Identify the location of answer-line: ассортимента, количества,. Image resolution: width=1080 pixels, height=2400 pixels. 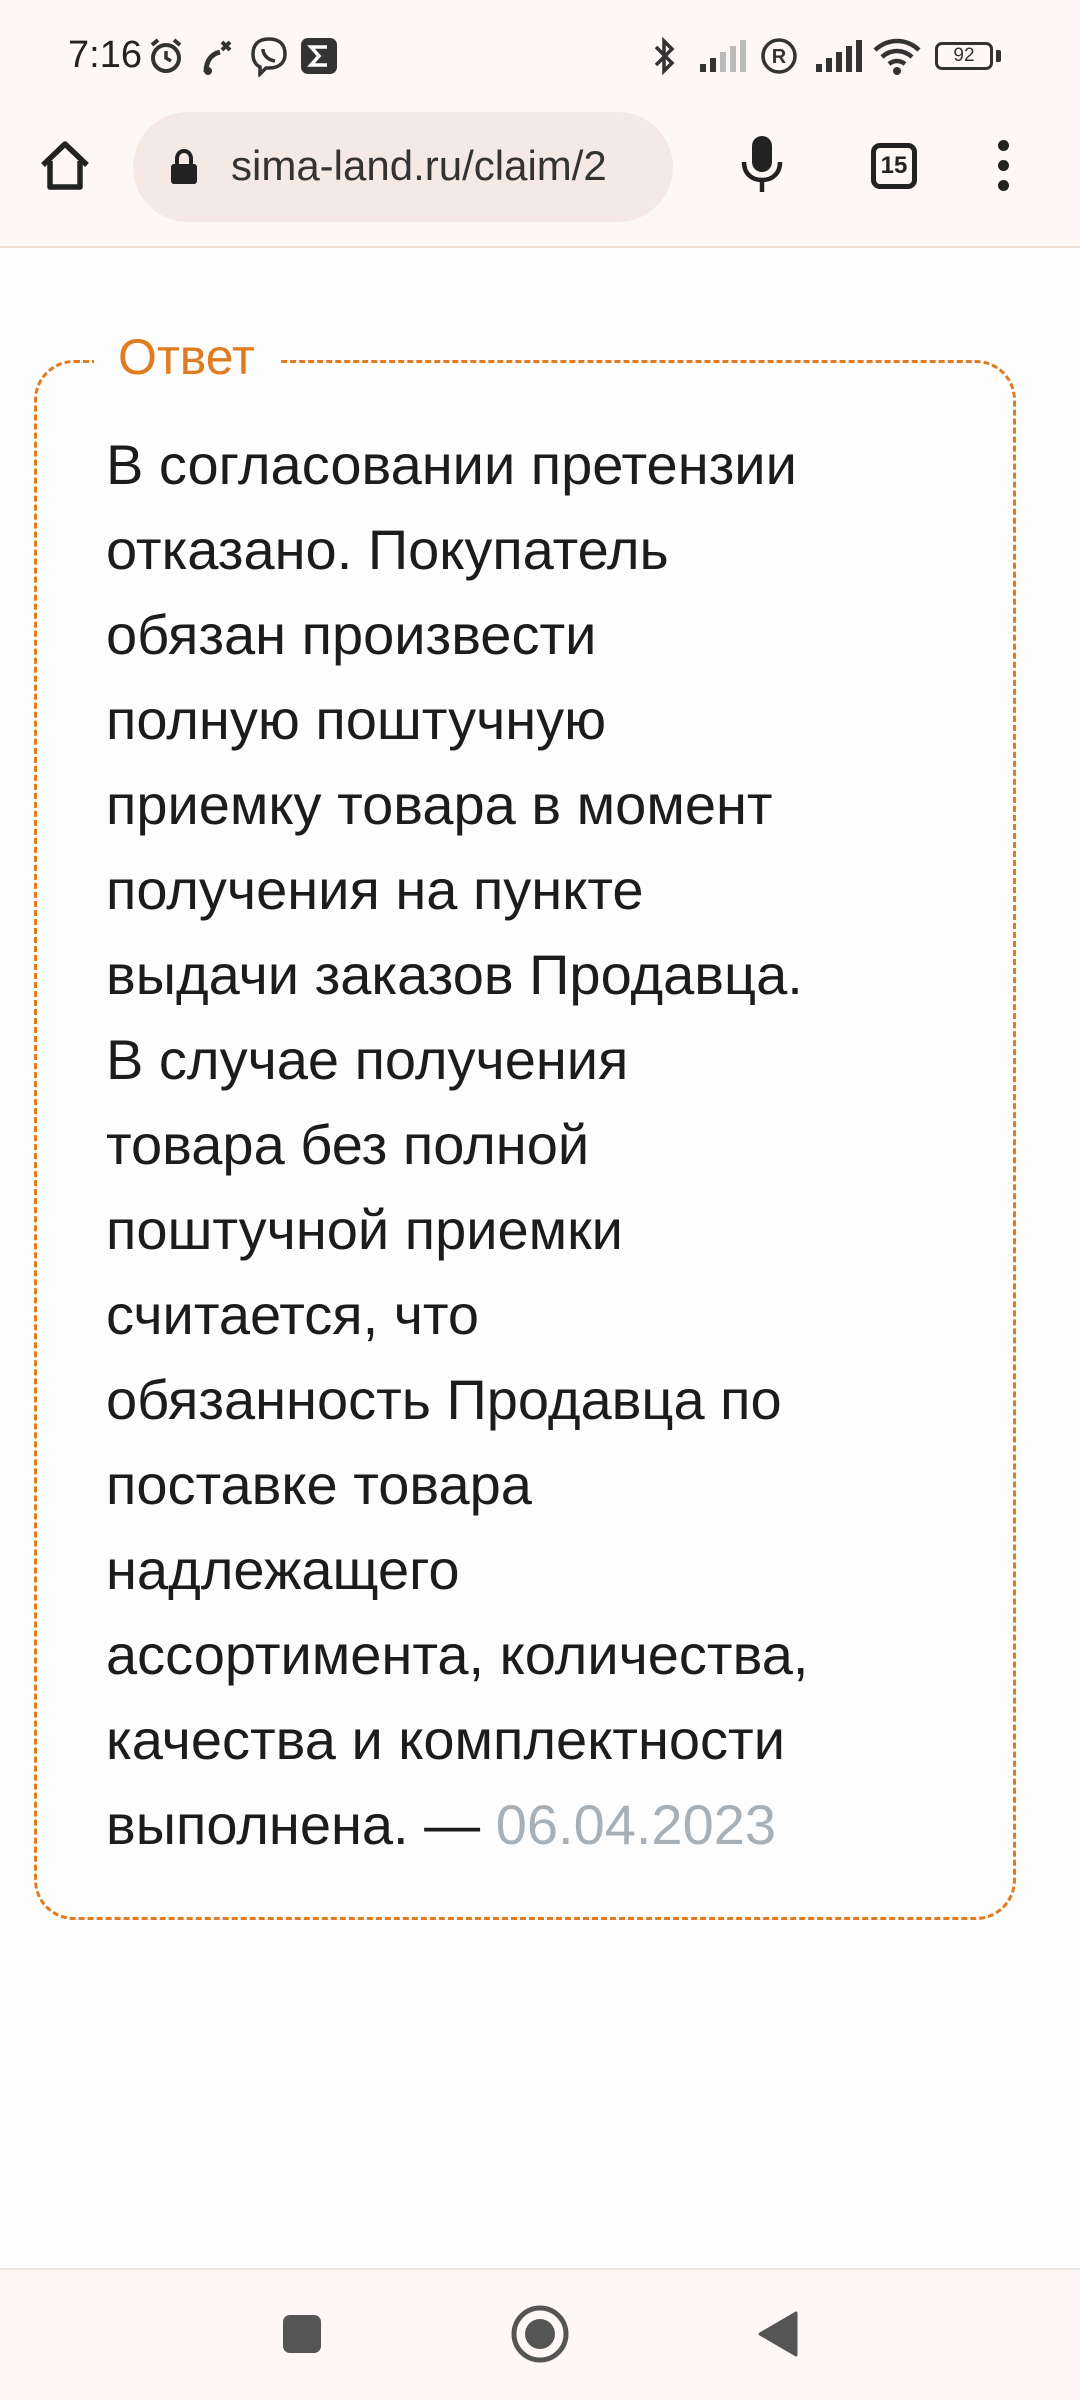
(457, 1654).